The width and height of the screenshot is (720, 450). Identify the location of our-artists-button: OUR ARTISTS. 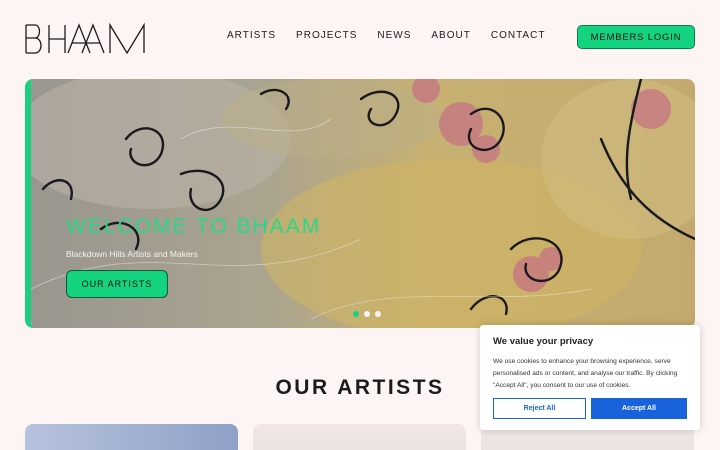
(117, 284).